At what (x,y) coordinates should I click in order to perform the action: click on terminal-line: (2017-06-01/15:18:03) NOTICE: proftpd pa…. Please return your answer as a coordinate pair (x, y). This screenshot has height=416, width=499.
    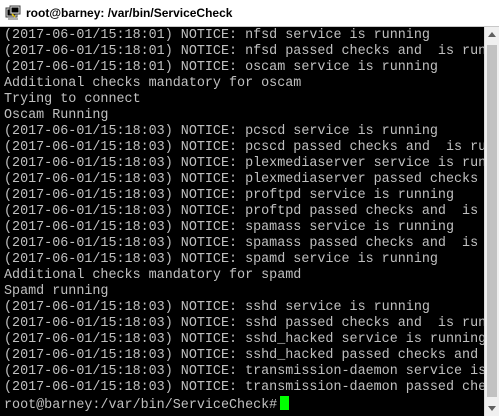
    Looking at the image, I should click on (241, 211).